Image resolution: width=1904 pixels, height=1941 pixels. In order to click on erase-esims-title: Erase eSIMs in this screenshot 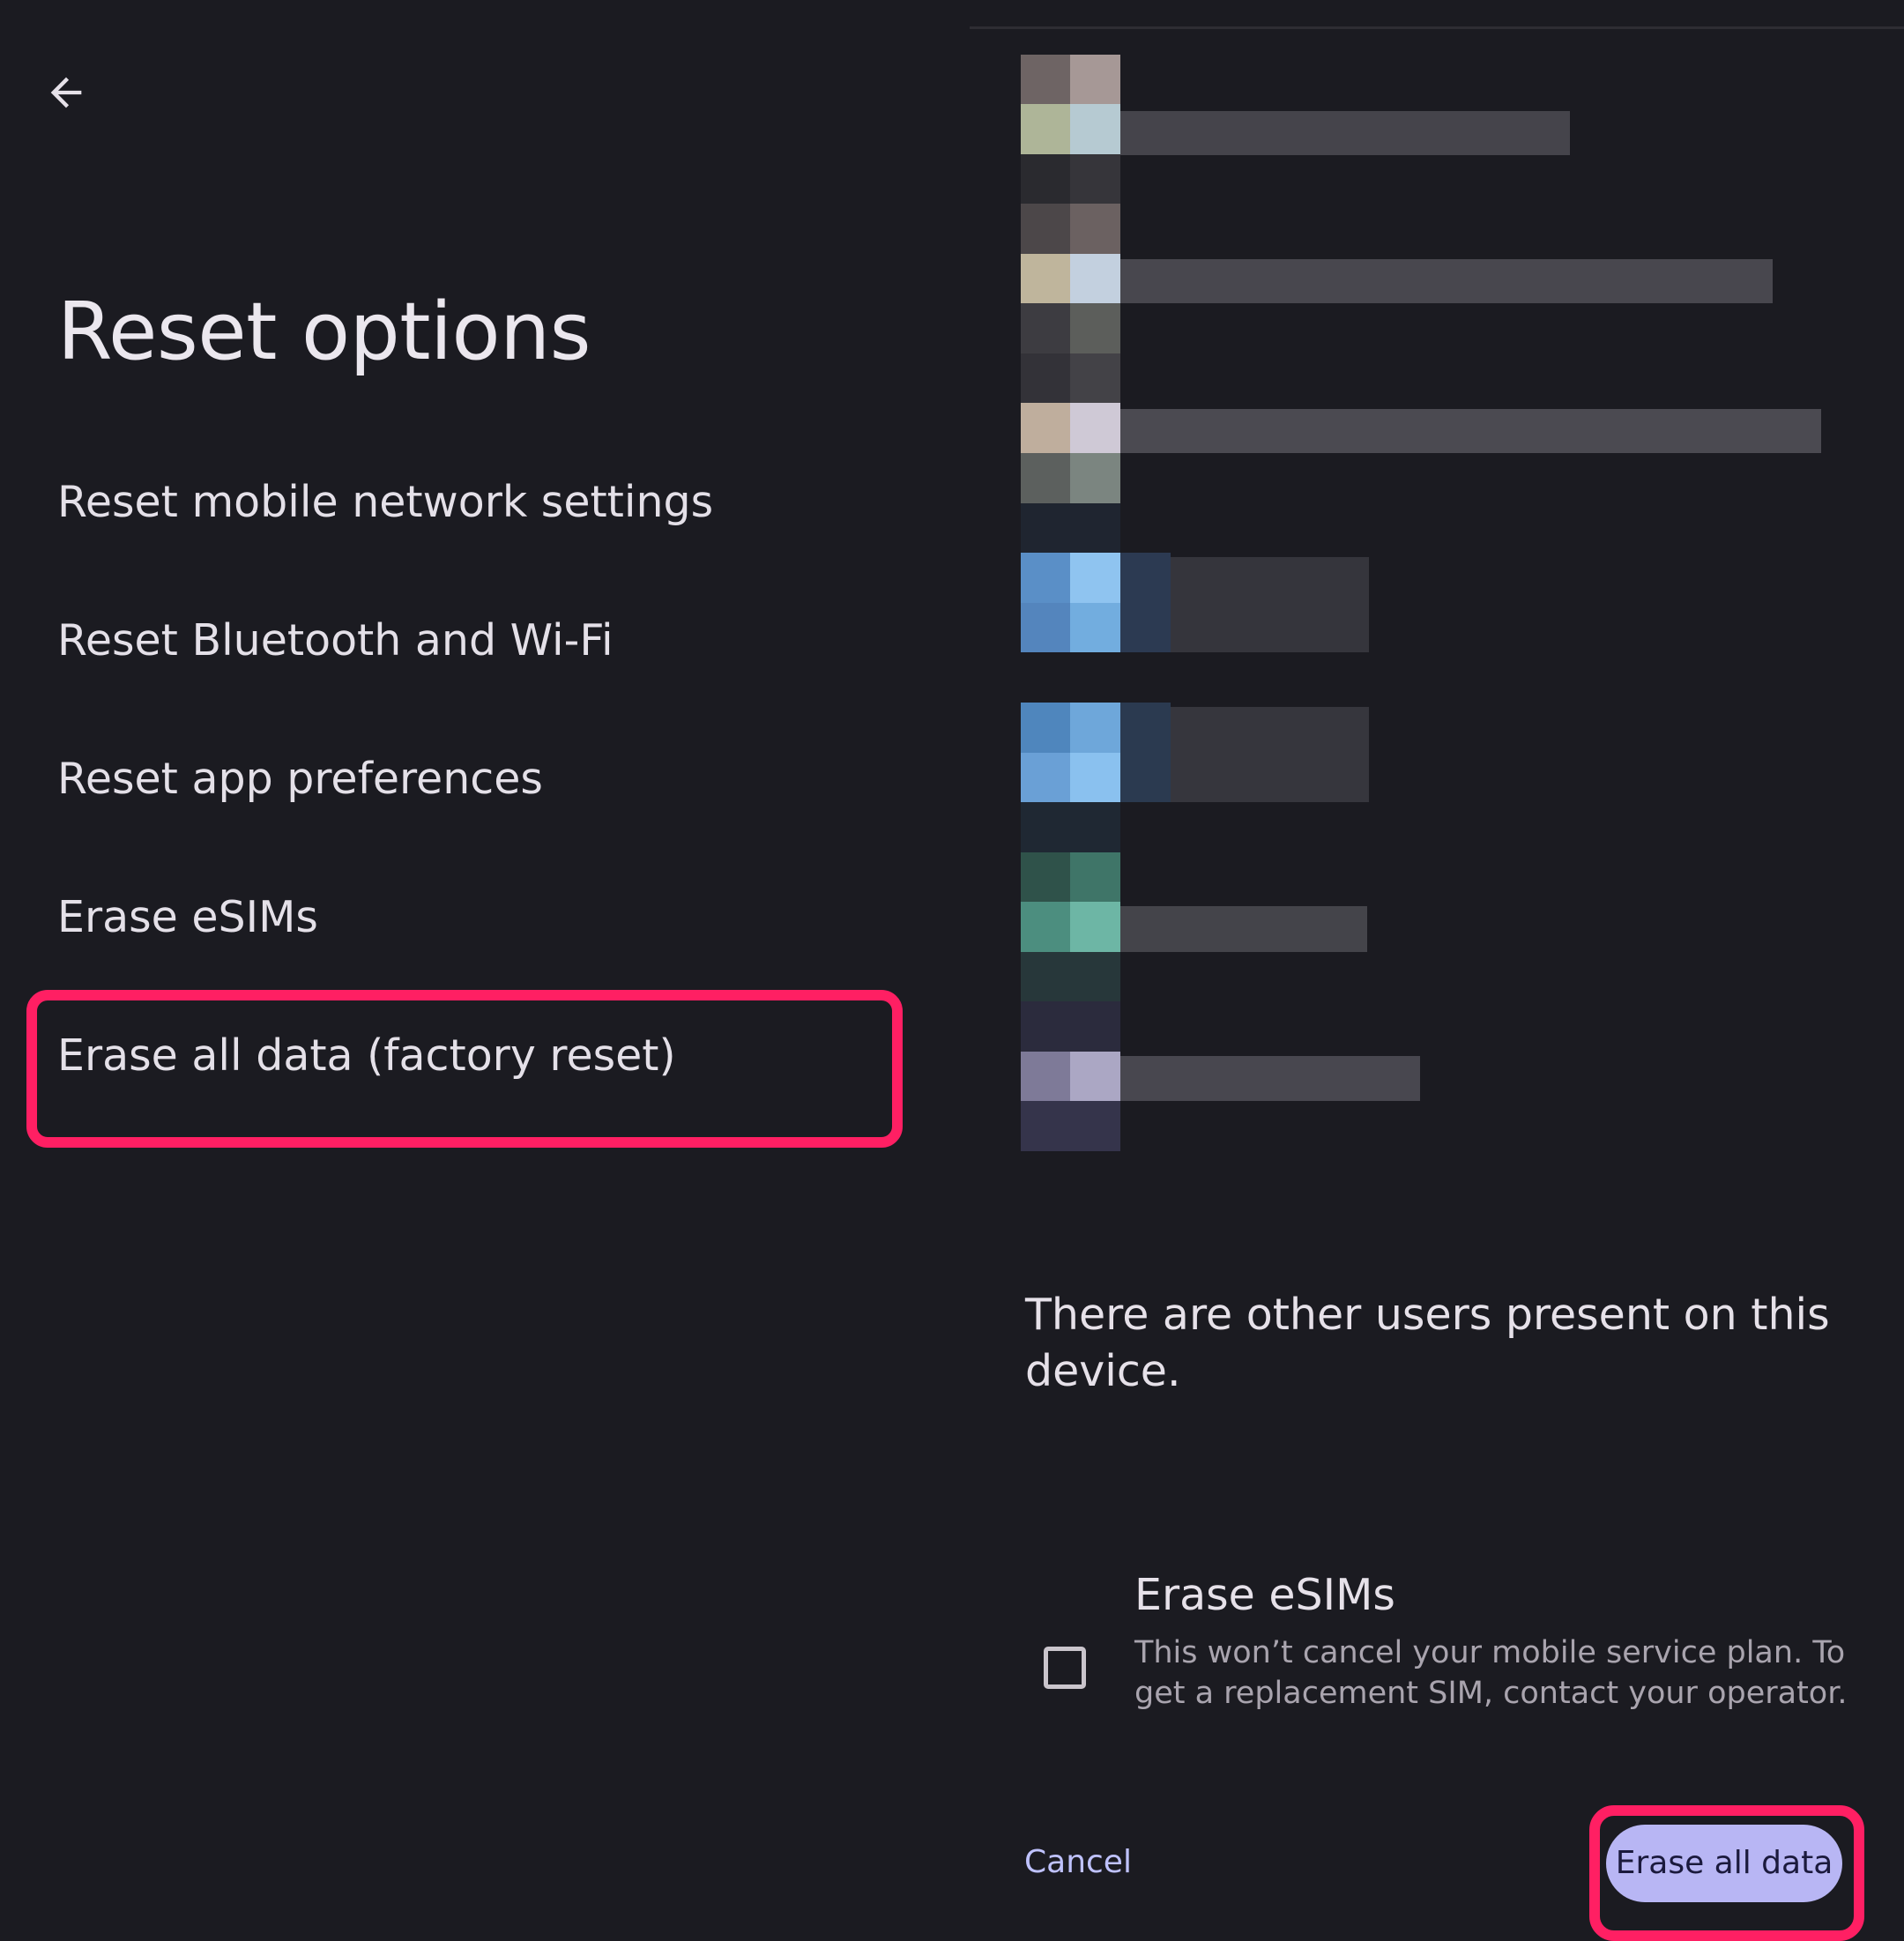, I will do `click(1265, 1595)`.